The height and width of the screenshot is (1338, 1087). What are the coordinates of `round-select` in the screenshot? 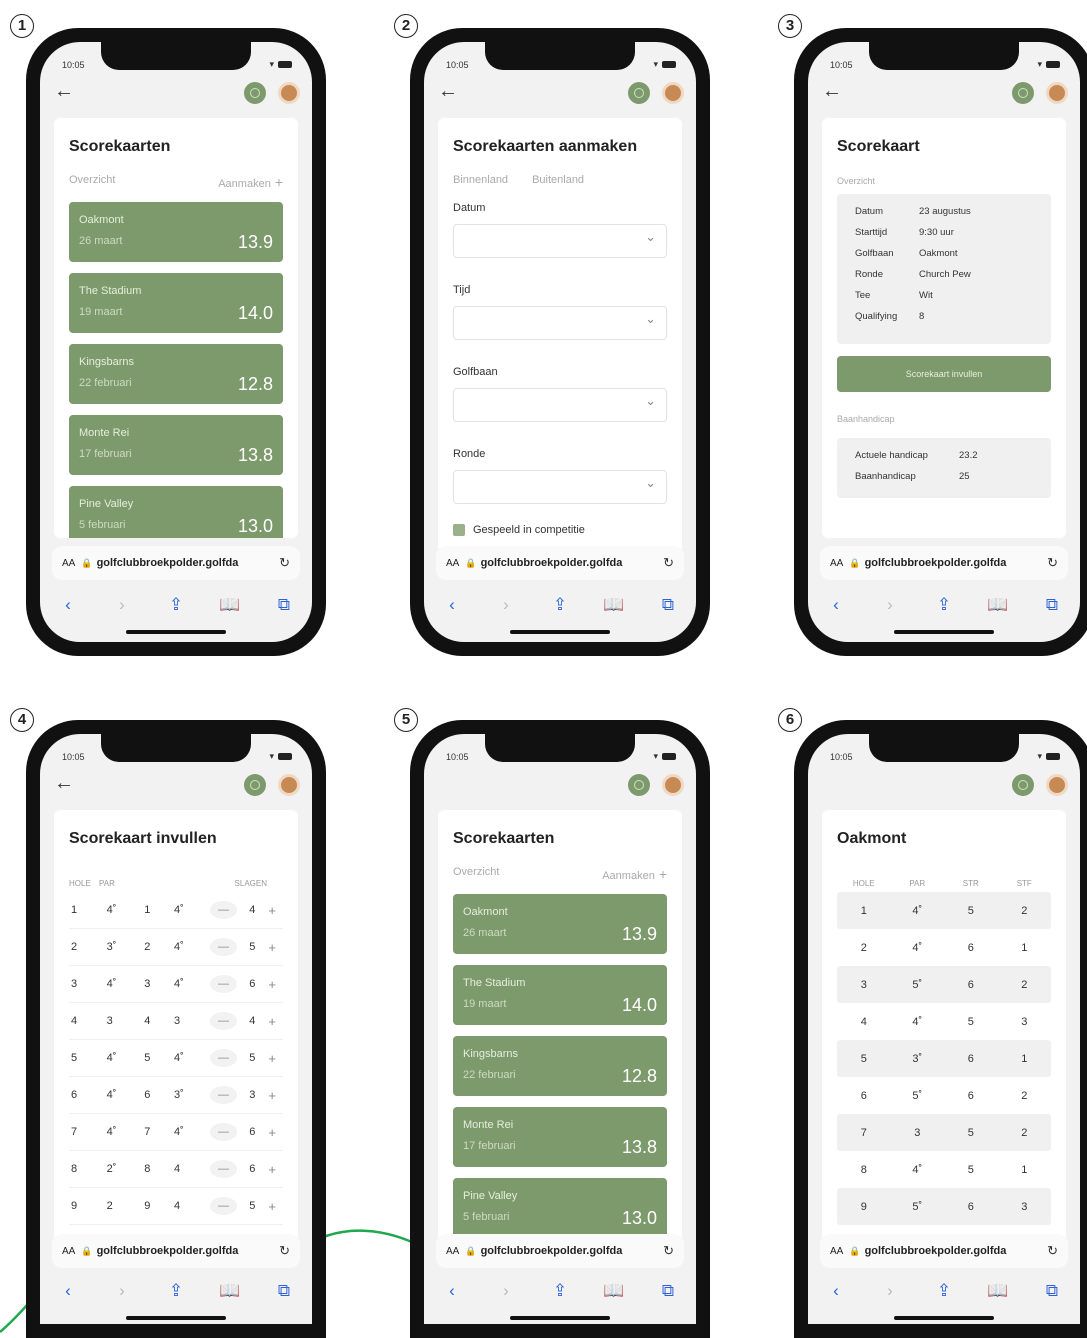 It's located at (560, 487).